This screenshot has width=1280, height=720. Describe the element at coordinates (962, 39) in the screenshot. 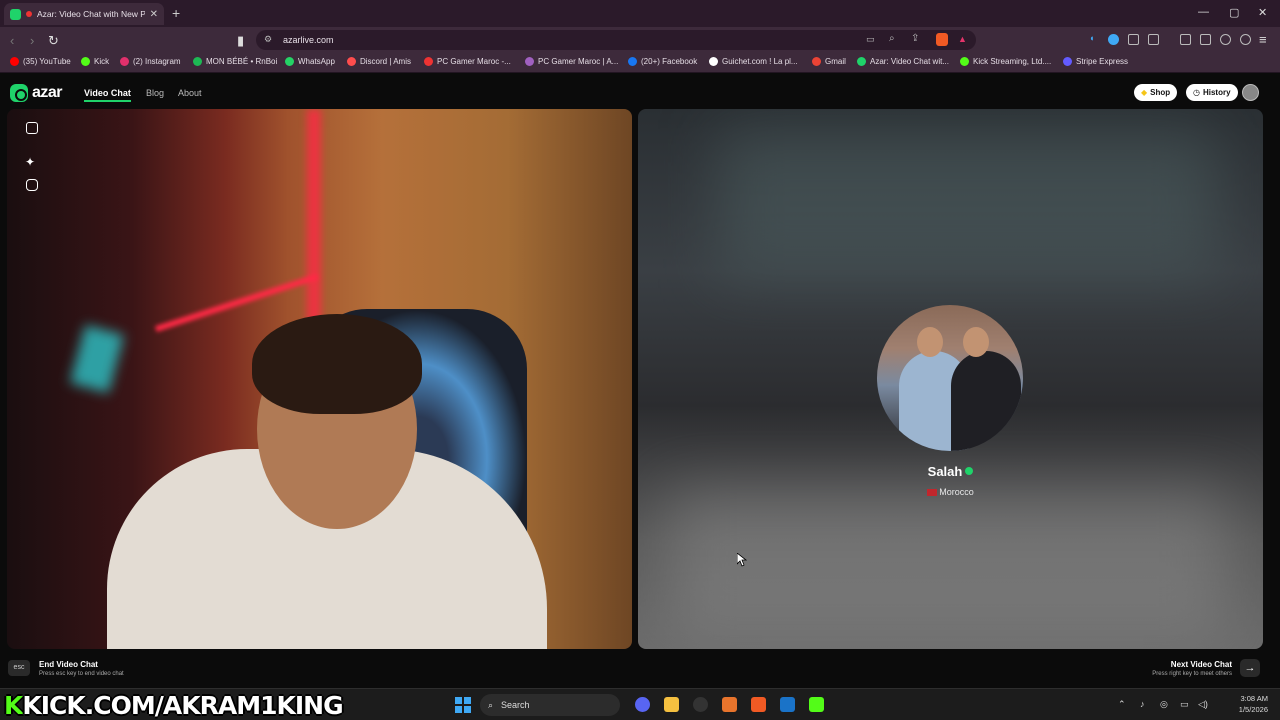

I see `brave-rewards-icon: ▲` at that location.